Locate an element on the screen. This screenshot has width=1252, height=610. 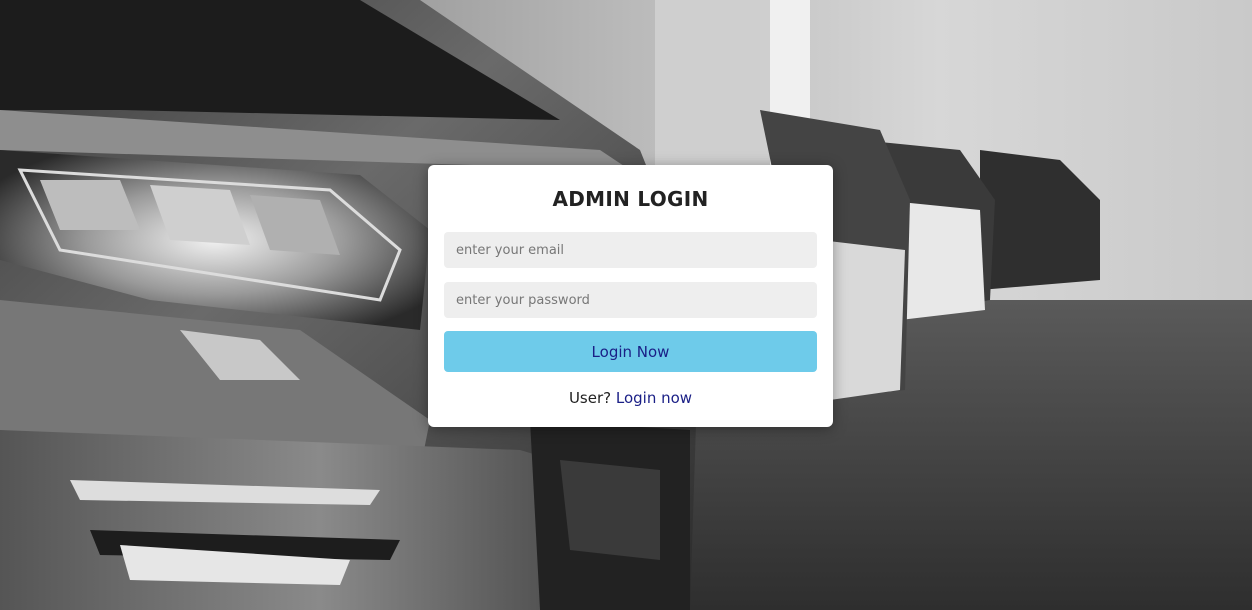
user-login-link: Login now is located at coordinates (654, 398).